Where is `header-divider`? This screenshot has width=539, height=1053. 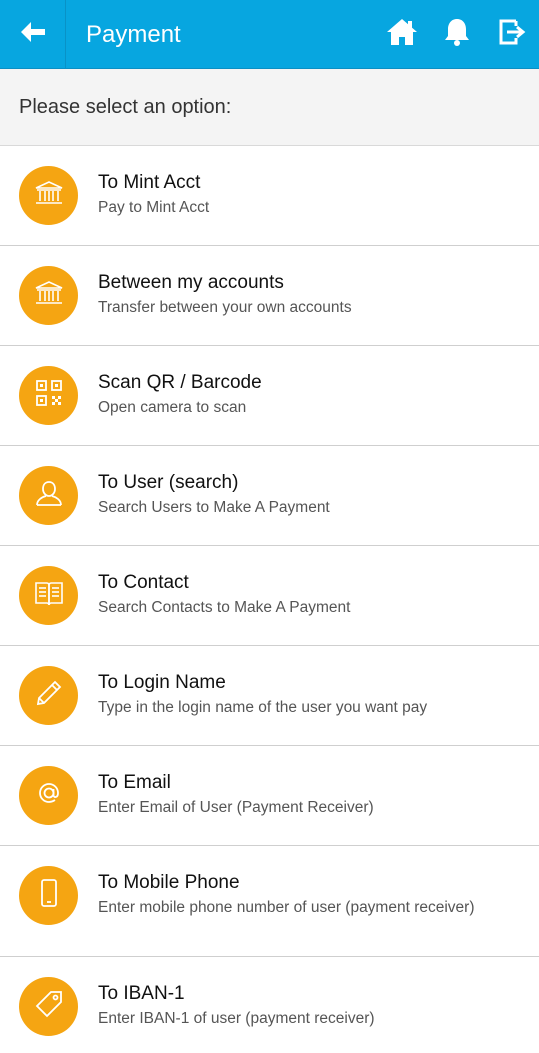
header-divider is located at coordinates (65, 34).